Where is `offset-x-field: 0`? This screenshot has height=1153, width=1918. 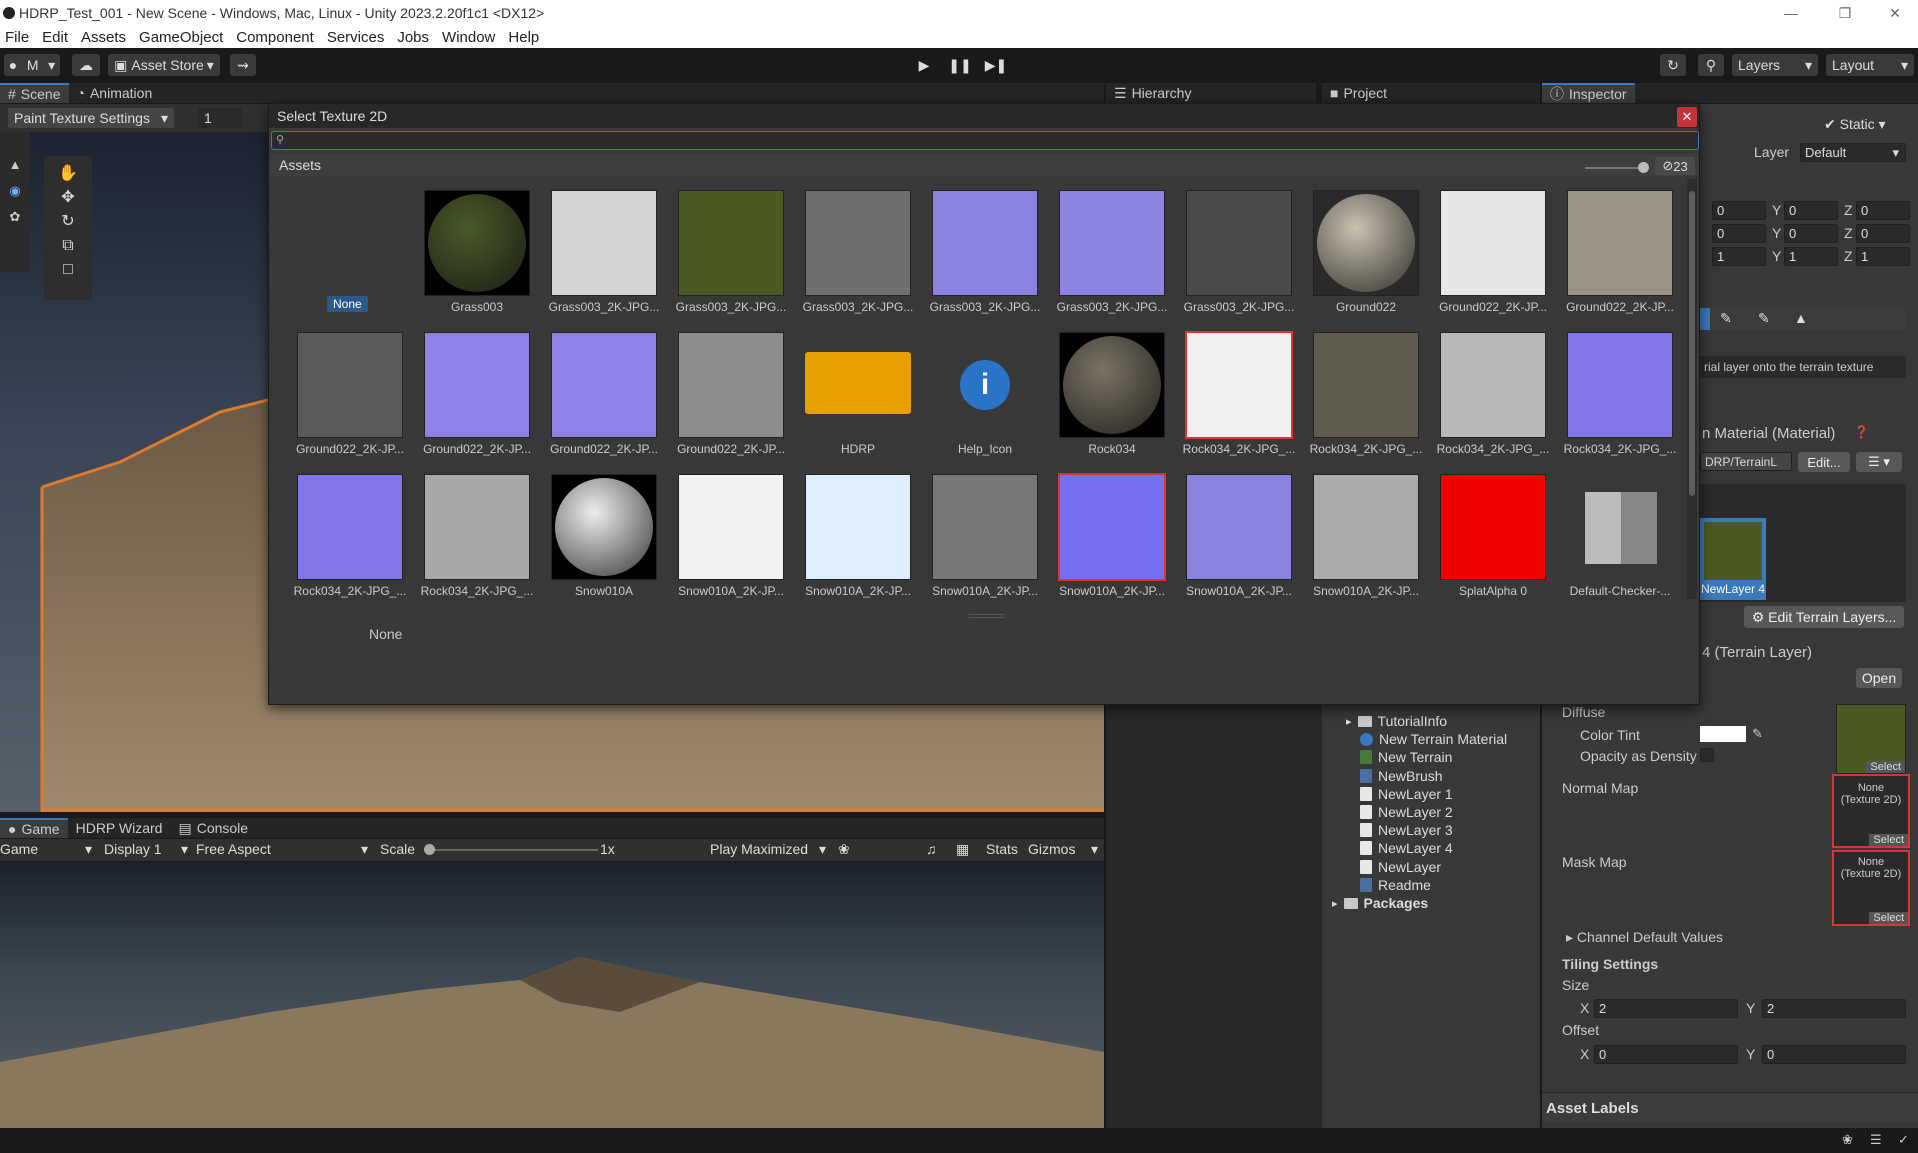 offset-x-field: 0 is located at coordinates (1666, 1054).